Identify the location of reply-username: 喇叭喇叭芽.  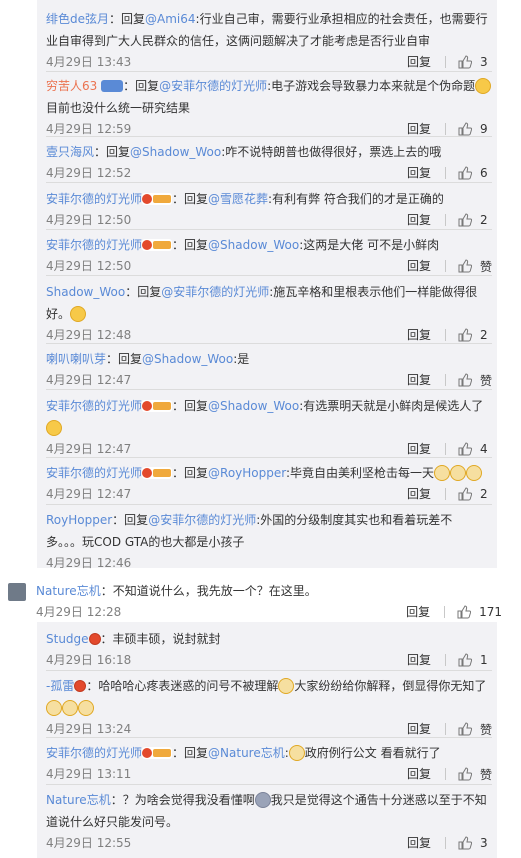
(76, 359).